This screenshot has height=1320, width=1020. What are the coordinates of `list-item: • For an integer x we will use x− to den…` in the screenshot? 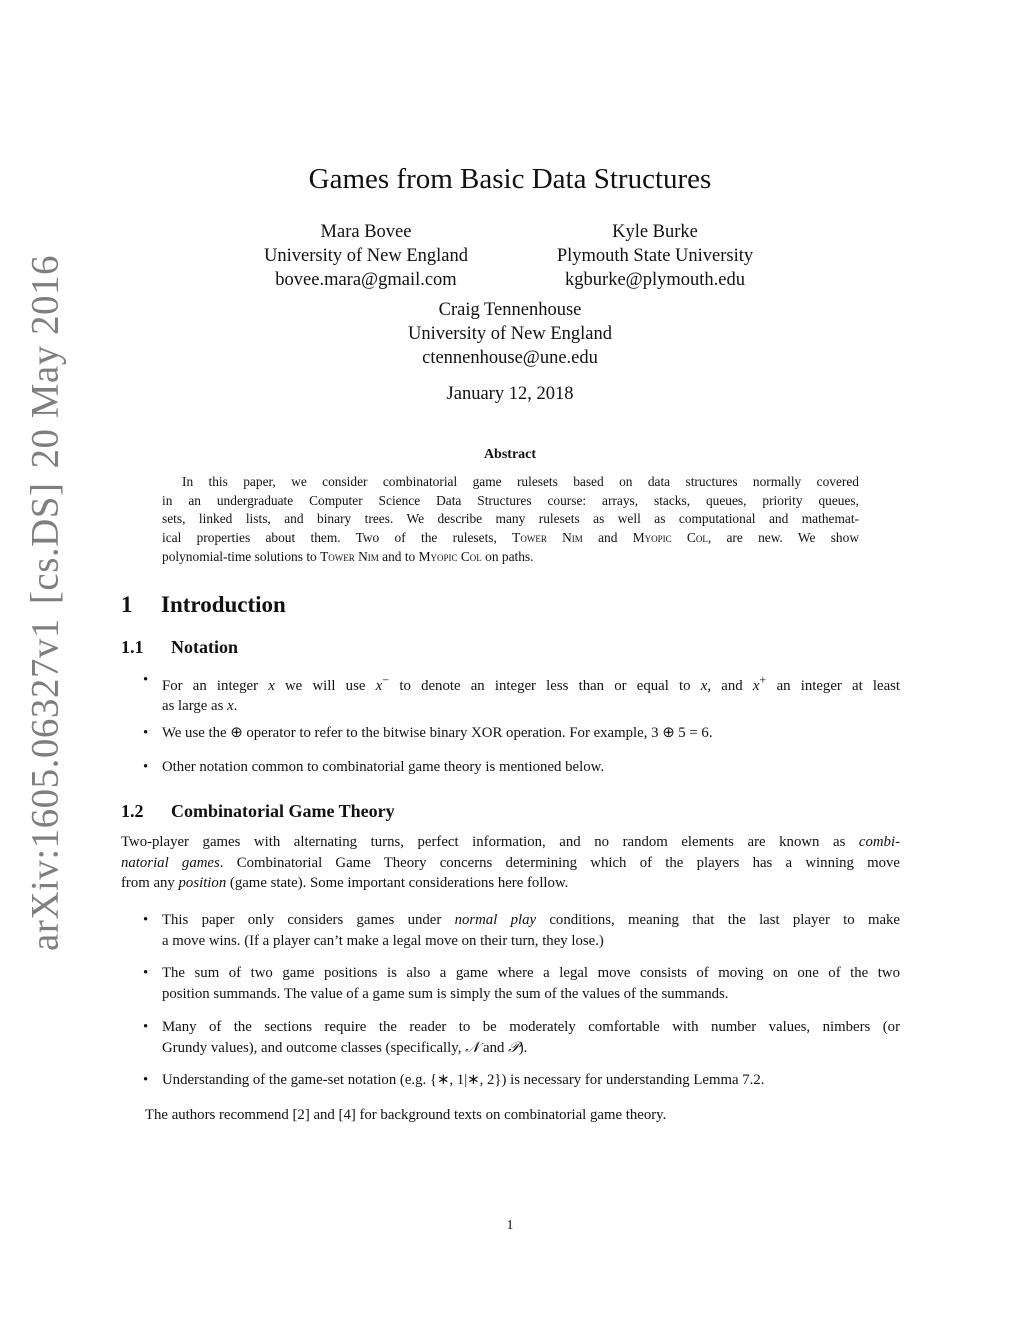 It's located at (510, 693).